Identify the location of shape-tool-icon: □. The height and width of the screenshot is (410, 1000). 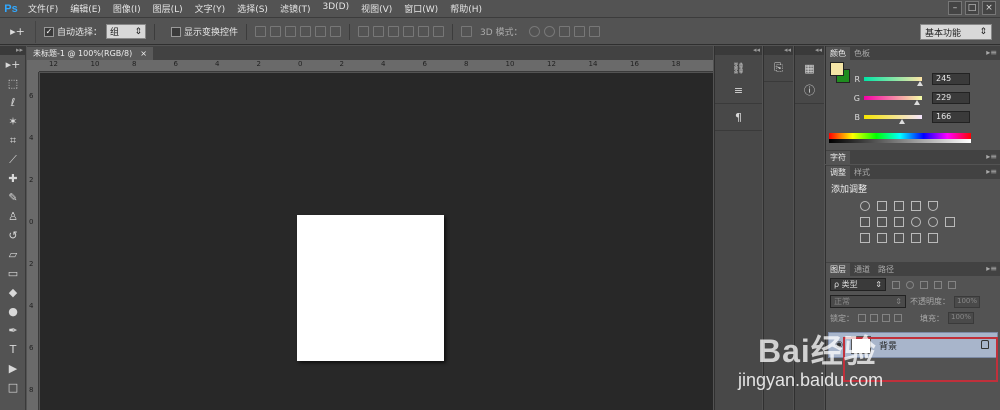
(13, 387).